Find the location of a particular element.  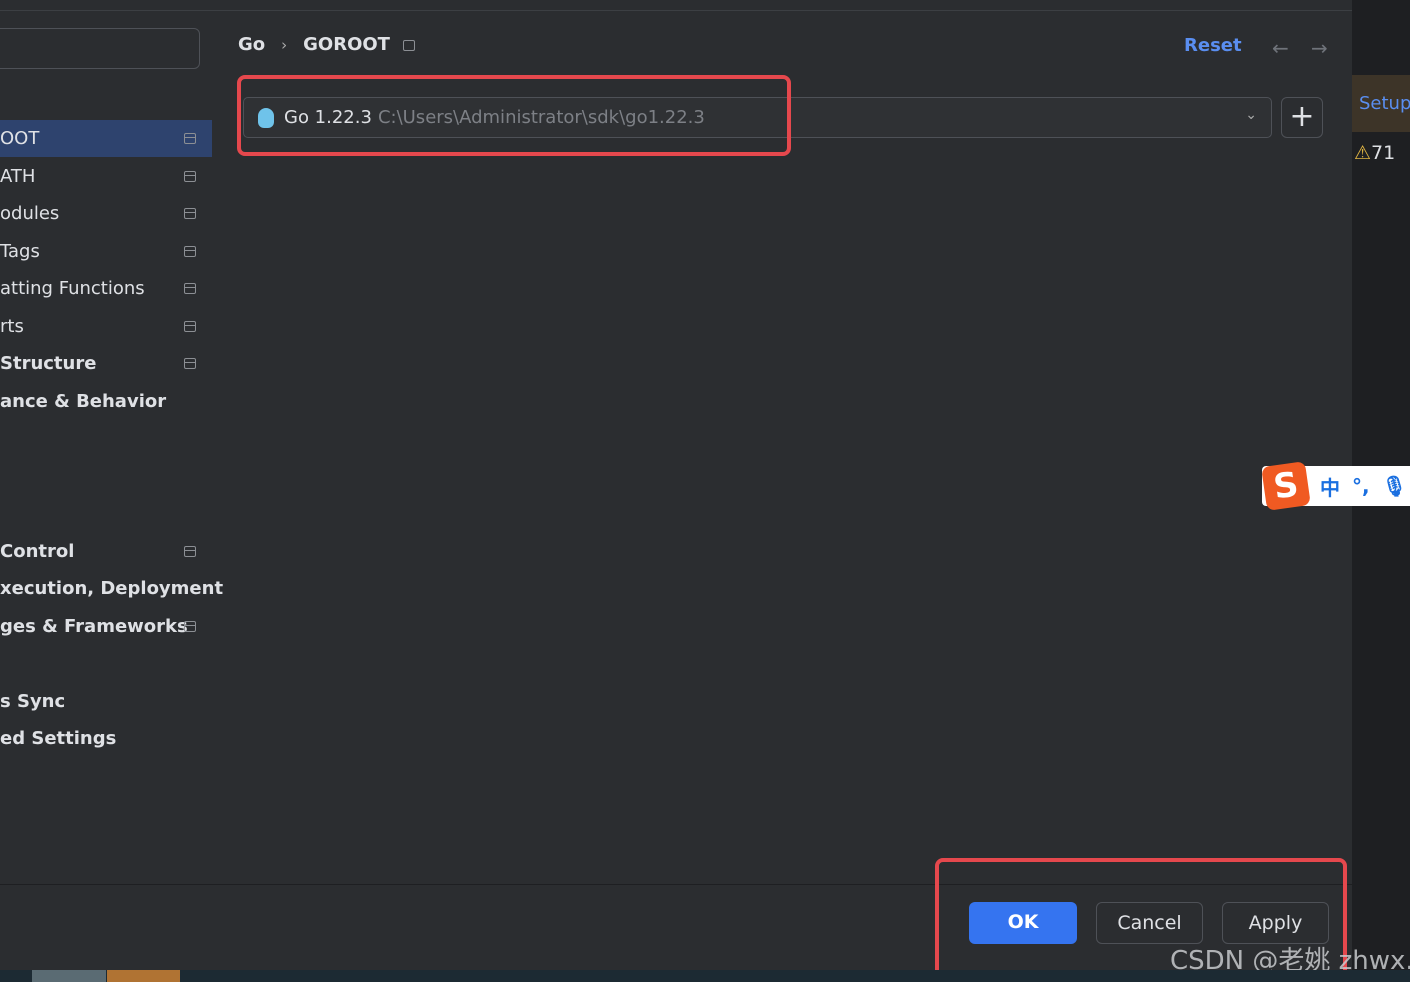

sidebar-item: Structure is located at coordinates (106, 363).